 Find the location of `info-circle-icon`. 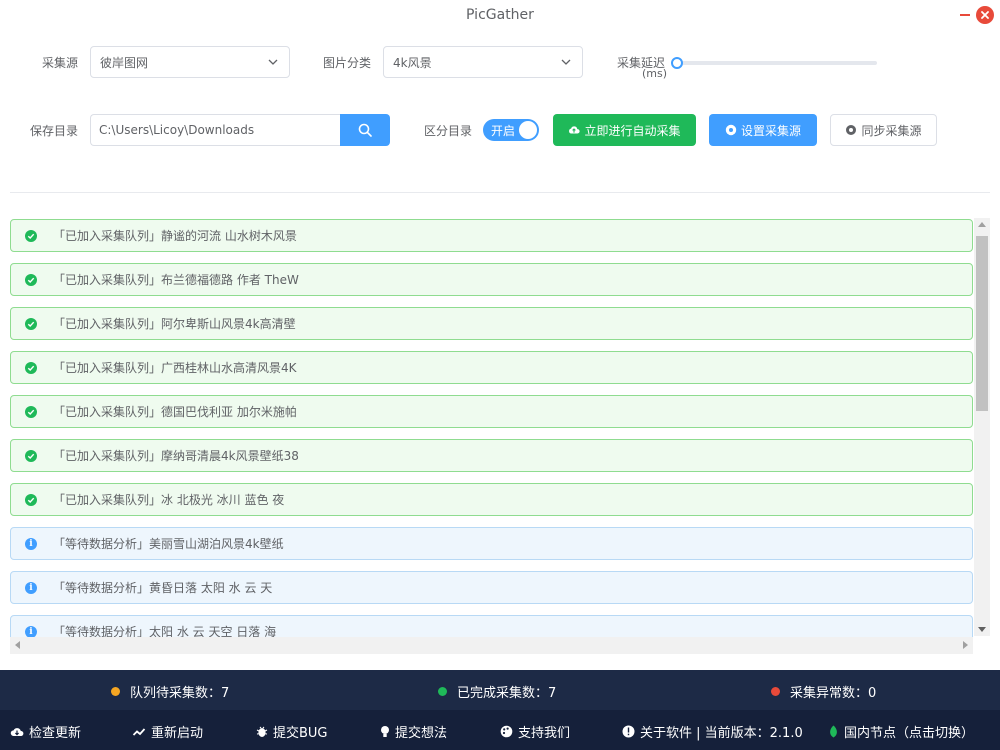

info-circle-icon is located at coordinates (628, 731).